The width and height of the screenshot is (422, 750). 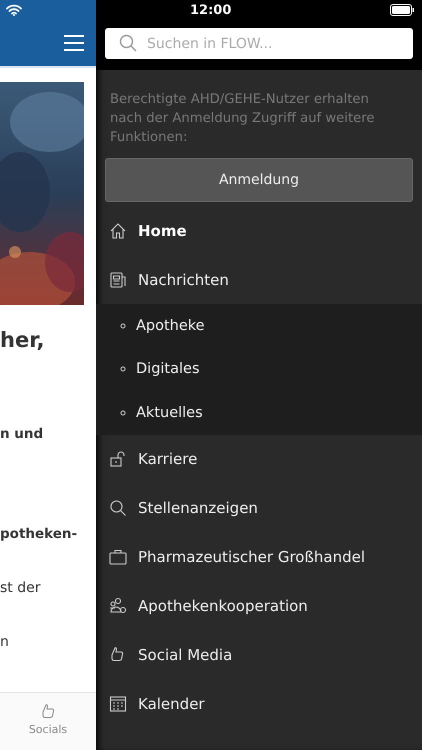 I want to click on article-text: n, so click(x=5, y=642).